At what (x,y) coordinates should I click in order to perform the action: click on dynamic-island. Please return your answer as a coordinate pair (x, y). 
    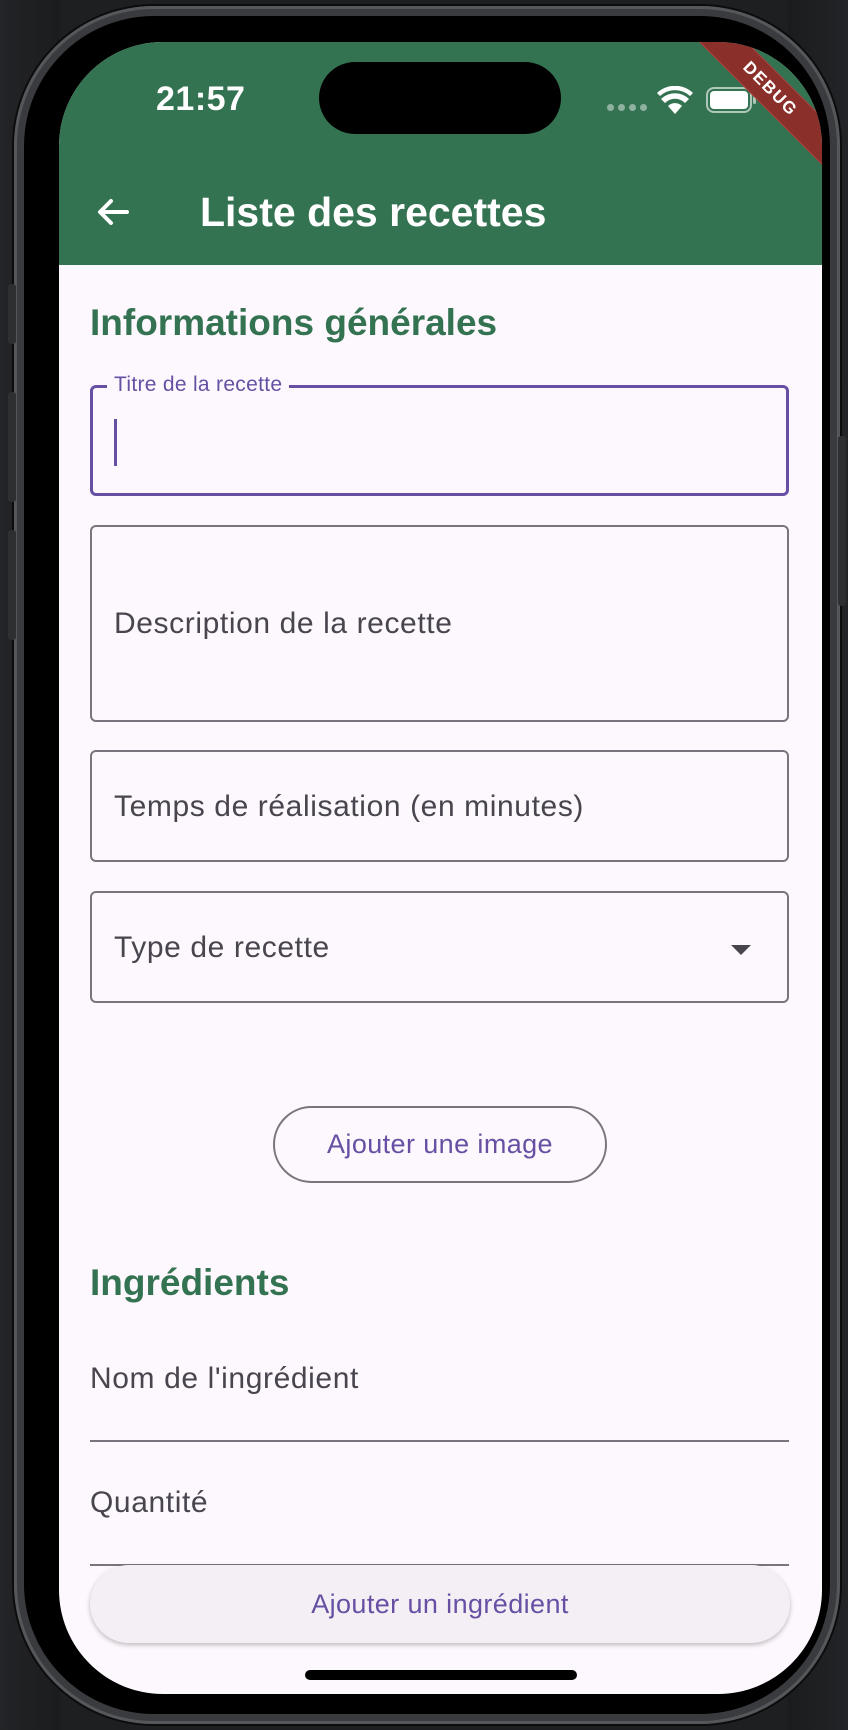
    Looking at the image, I should click on (440, 98).